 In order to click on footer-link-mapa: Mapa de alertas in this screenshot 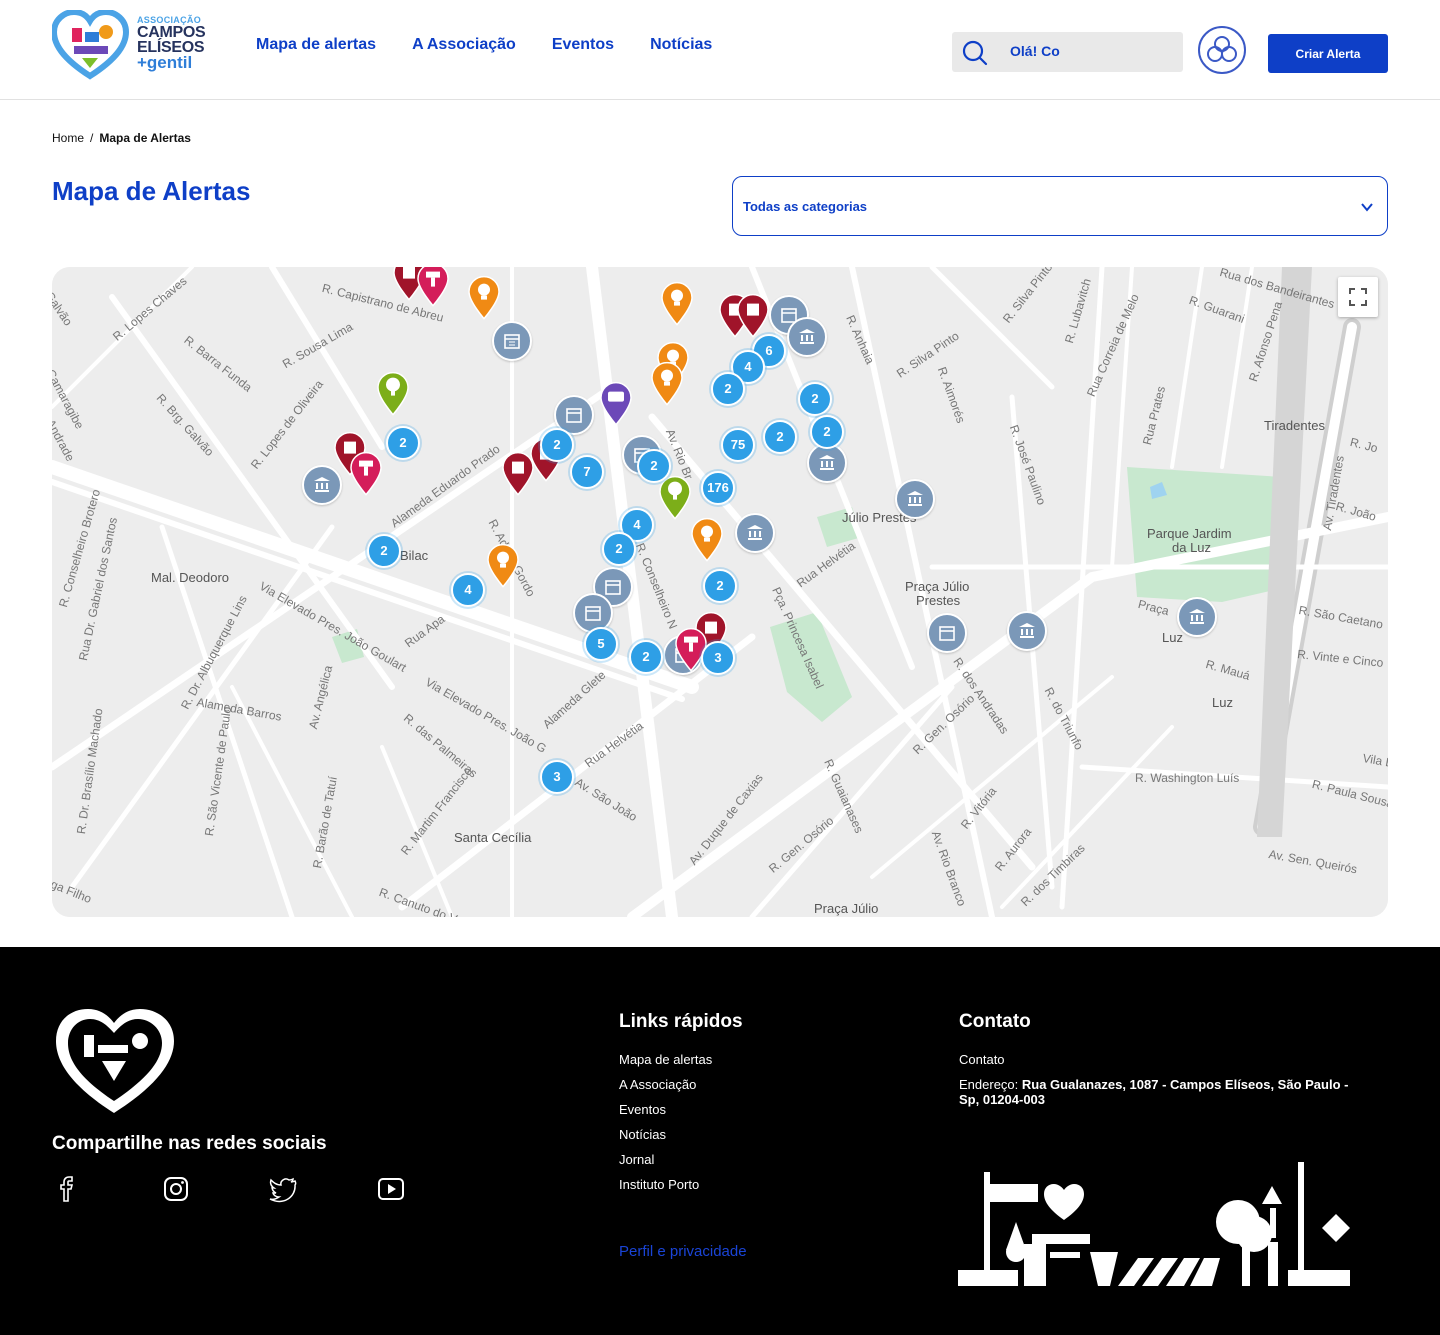, I will do `click(665, 1064)`.